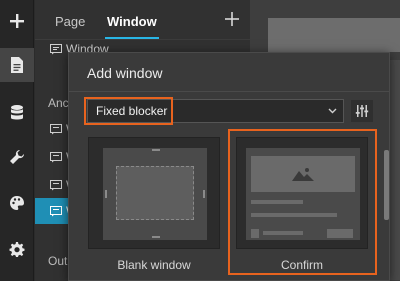 This screenshot has width=400, height=281. I want to click on scrollbar, so click(386, 185).